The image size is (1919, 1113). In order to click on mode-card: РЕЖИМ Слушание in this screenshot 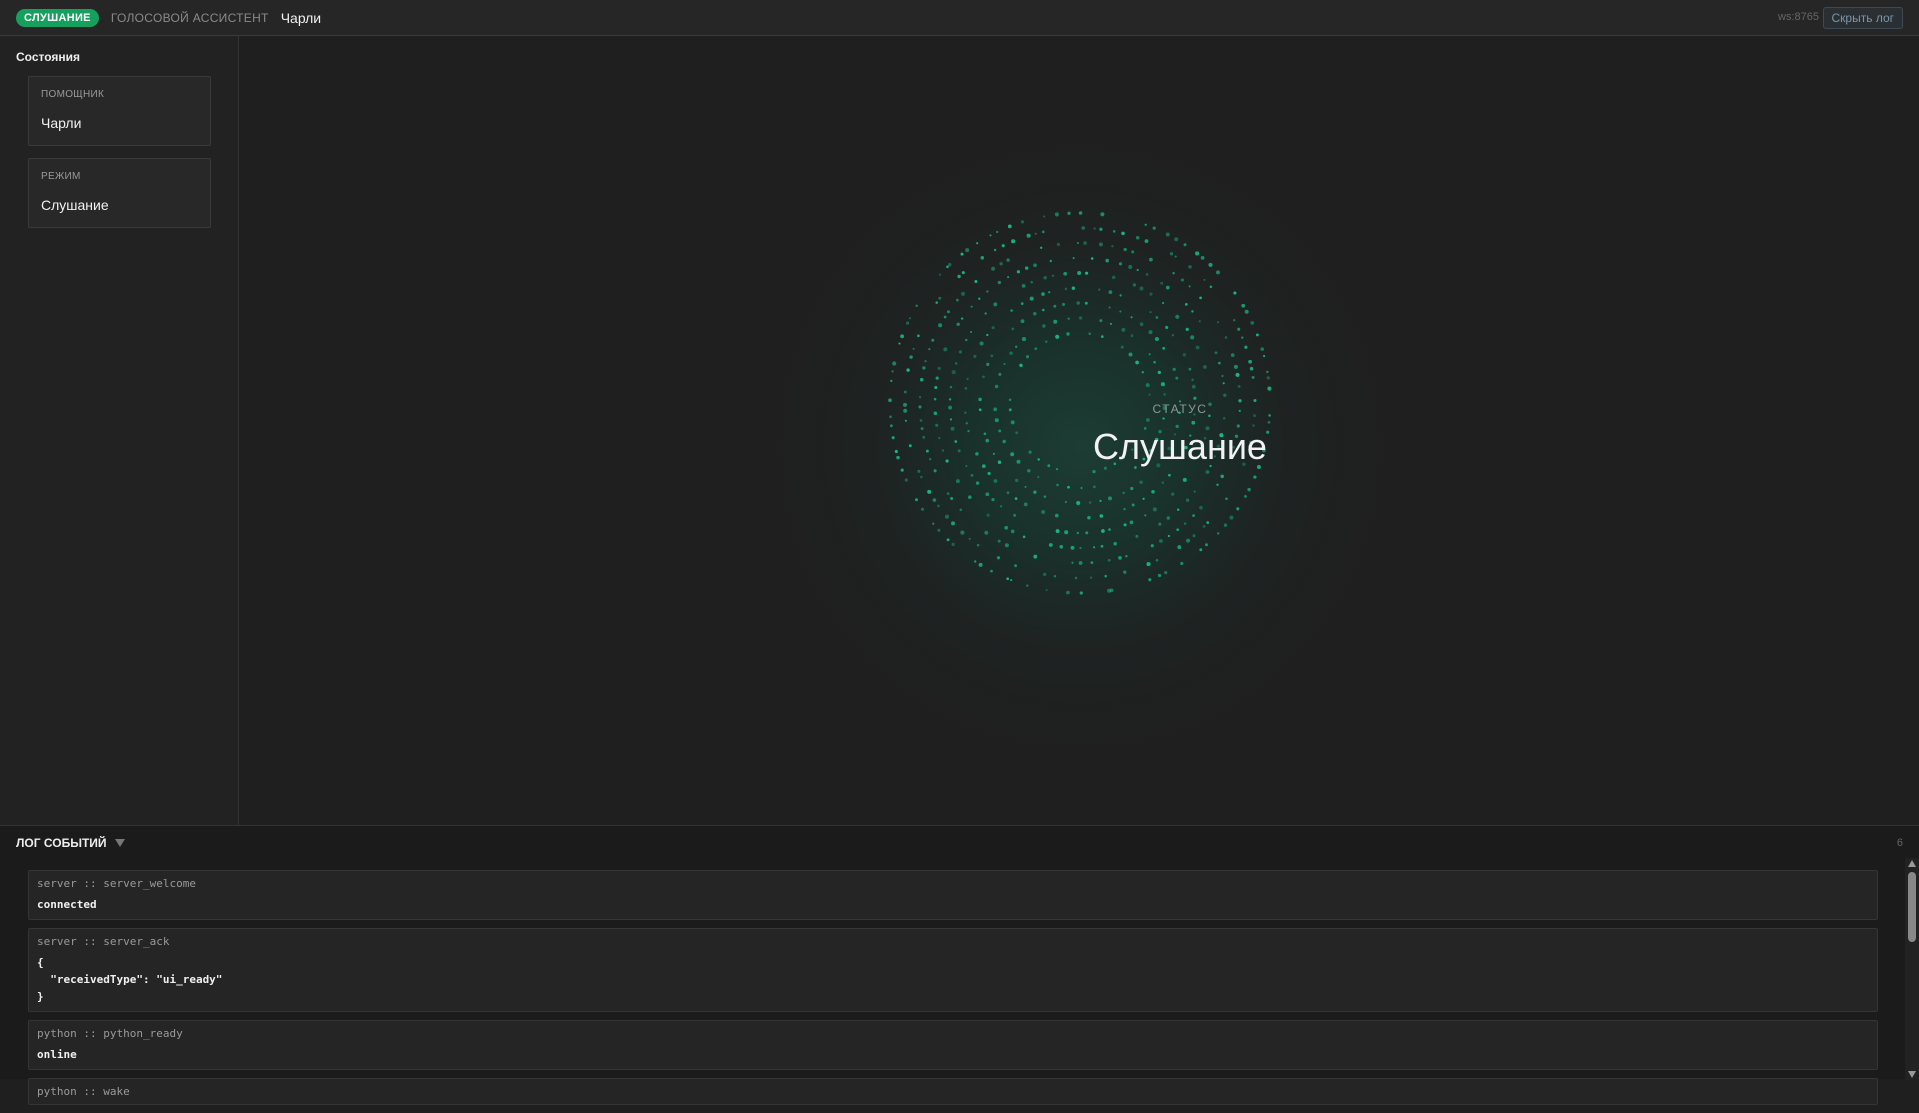, I will do `click(119, 193)`.